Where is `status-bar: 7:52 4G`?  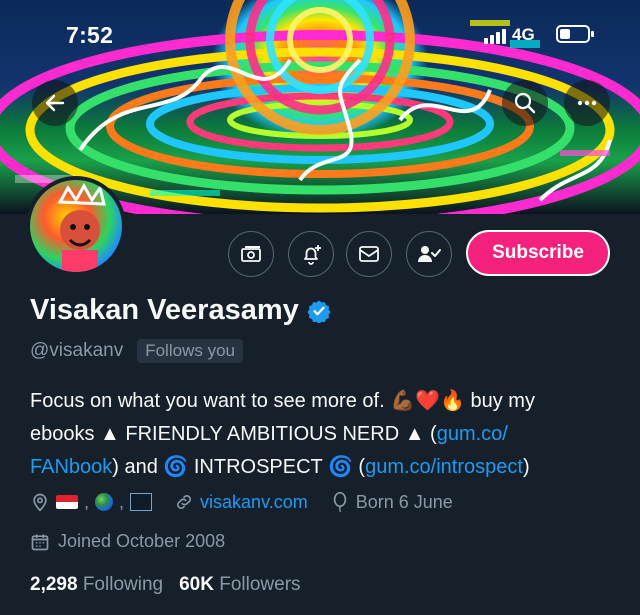 status-bar: 7:52 4G is located at coordinates (320, 30).